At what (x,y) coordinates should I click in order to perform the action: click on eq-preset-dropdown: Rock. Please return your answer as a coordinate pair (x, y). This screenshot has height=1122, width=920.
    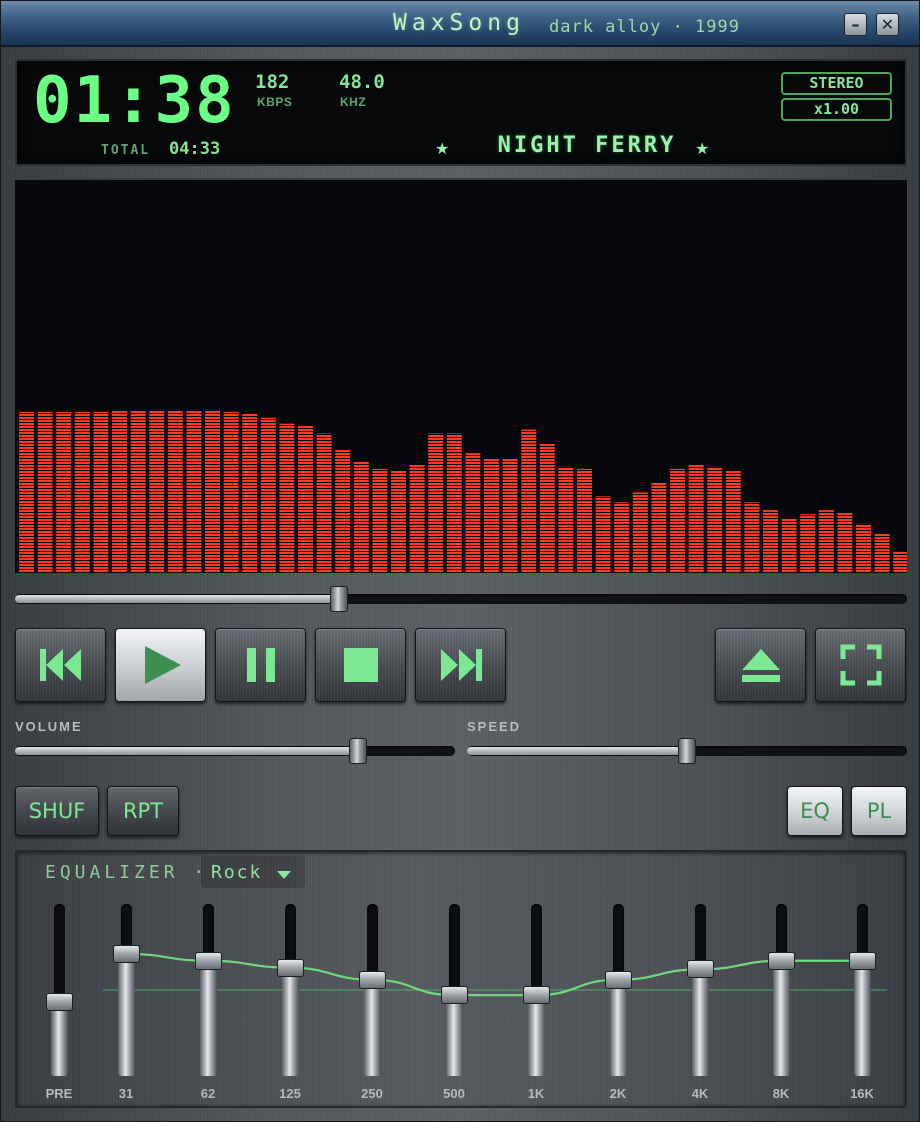
    Looking at the image, I should click on (253, 872).